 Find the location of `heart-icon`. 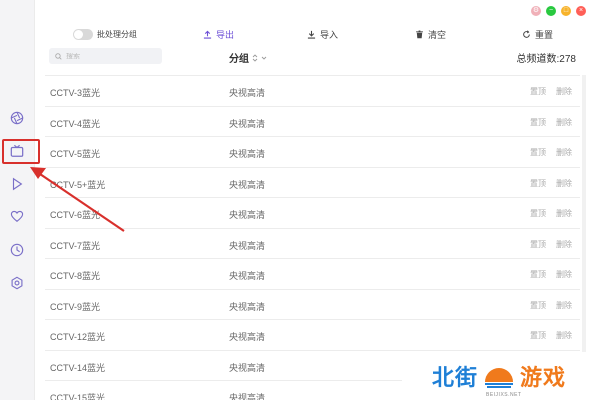

heart-icon is located at coordinates (17, 216).